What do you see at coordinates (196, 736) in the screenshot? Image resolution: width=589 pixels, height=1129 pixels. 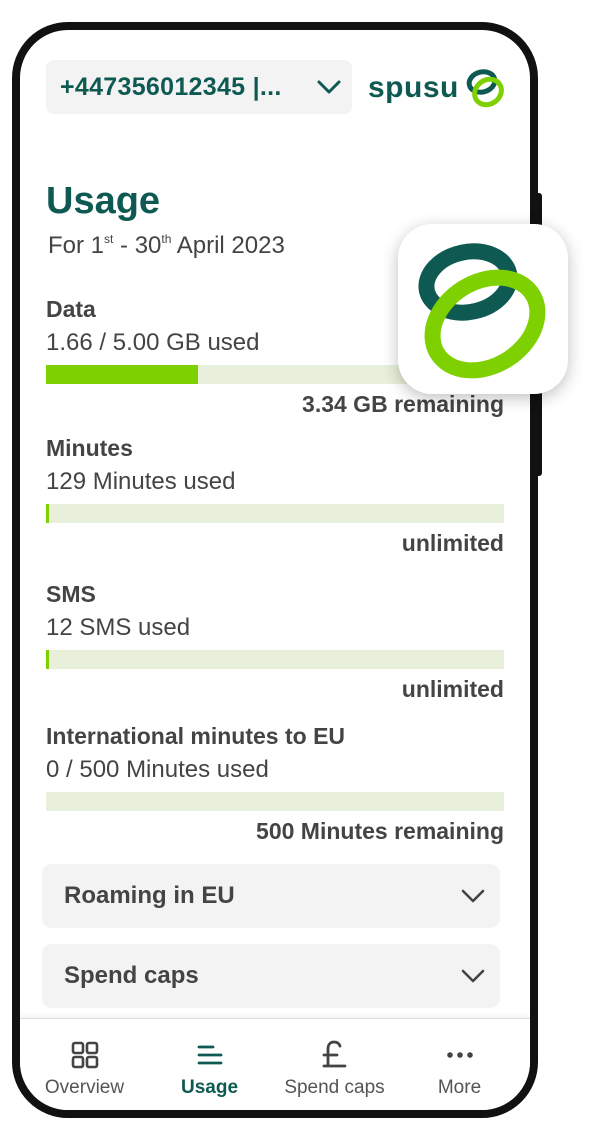 I see `usage-label: International minutes to EU` at bounding box center [196, 736].